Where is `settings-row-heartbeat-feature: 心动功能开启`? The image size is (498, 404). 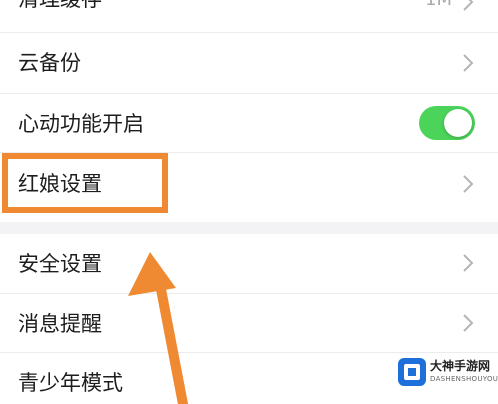
settings-row-heartbeat-feature: 心动功能开启 is located at coordinates (249, 123).